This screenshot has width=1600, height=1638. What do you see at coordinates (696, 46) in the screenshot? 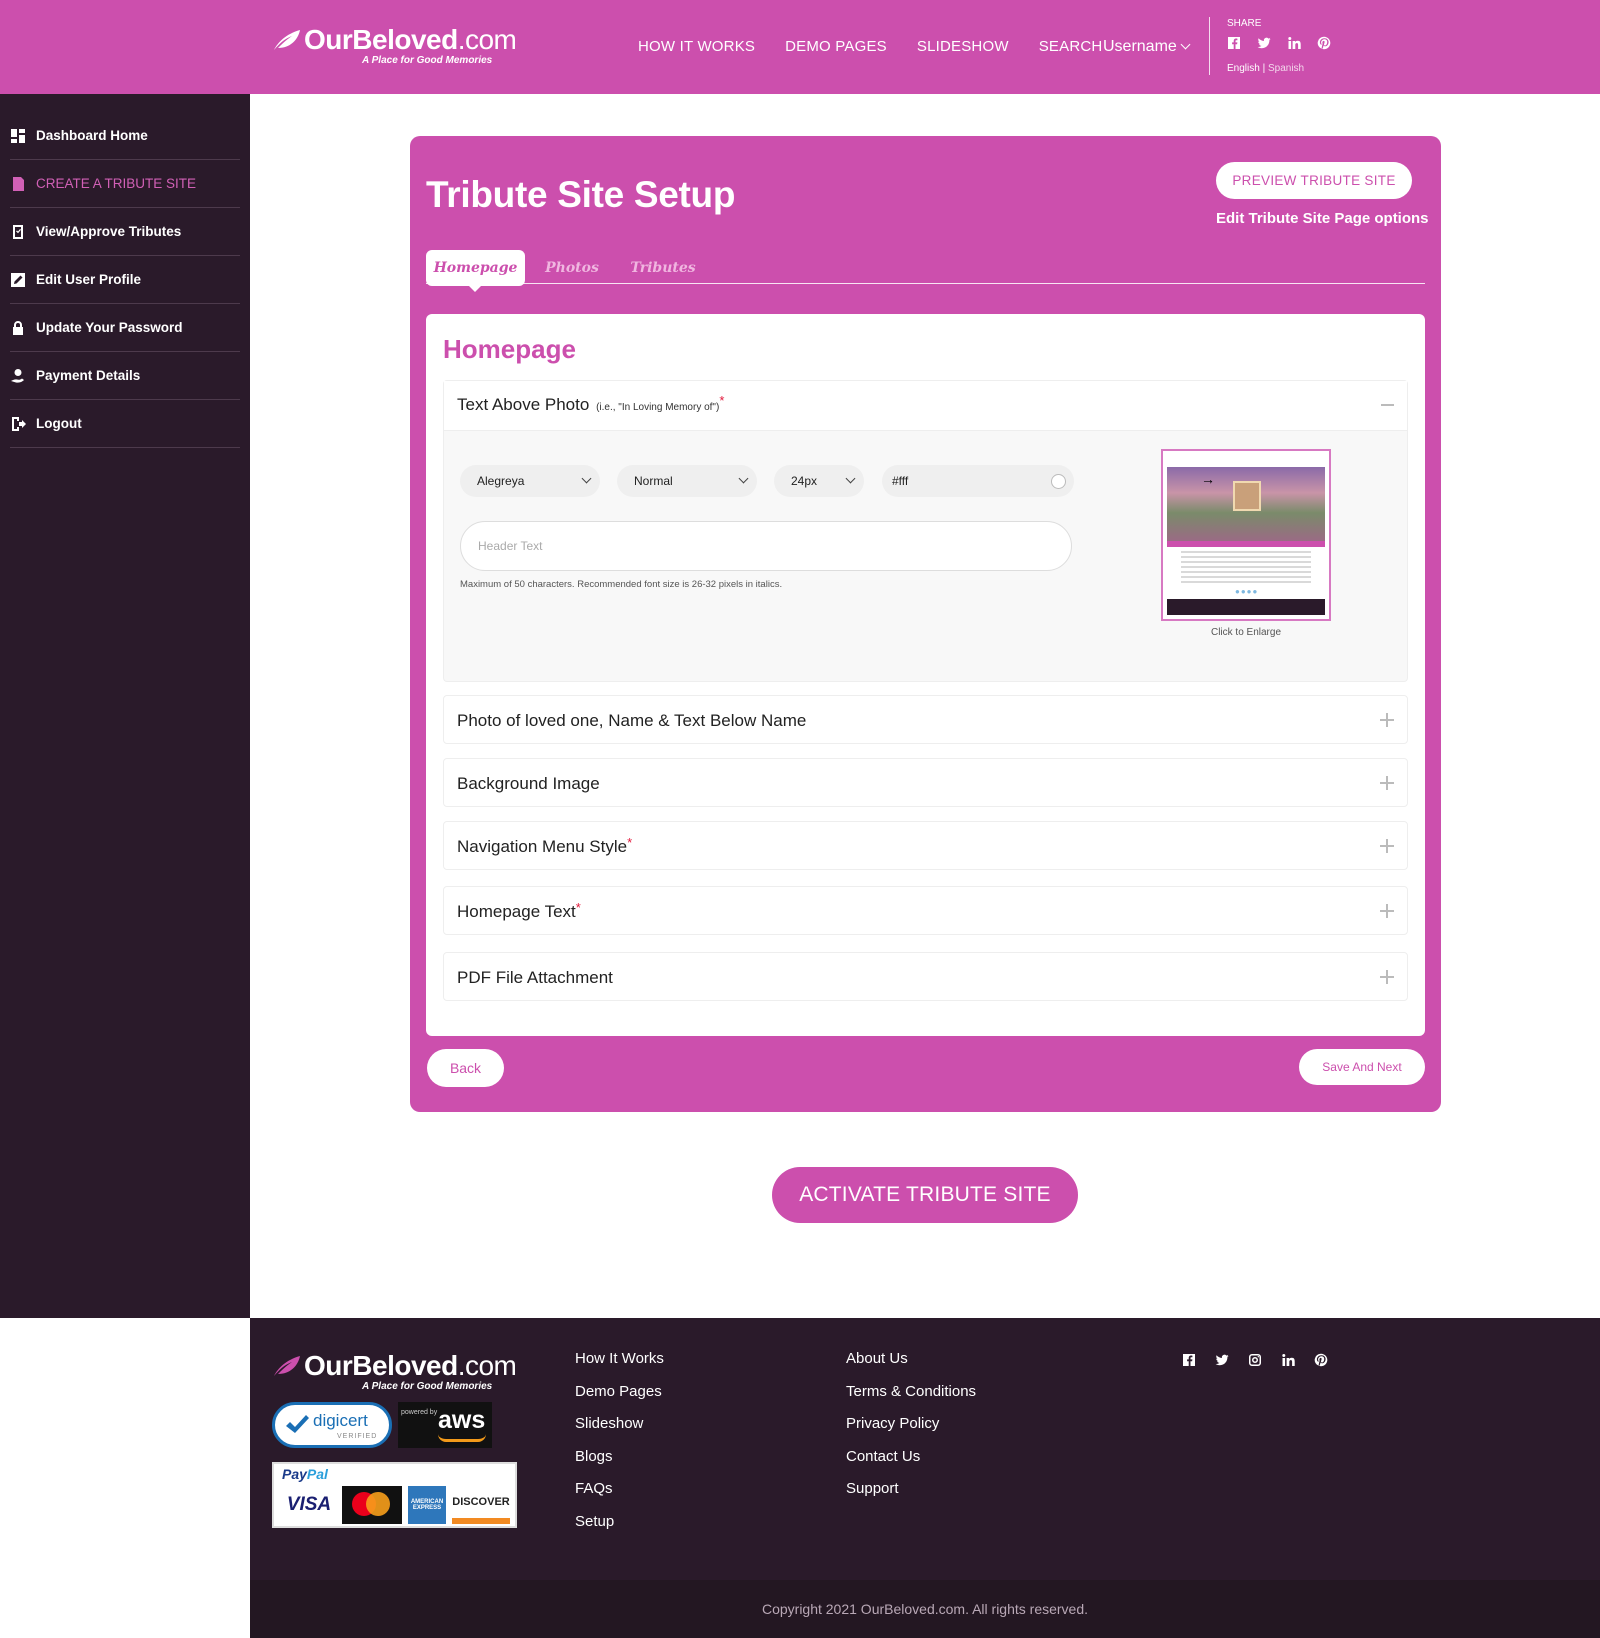
I see `nav-how-it-works: HOW IT WORKS` at bounding box center [696, 46].